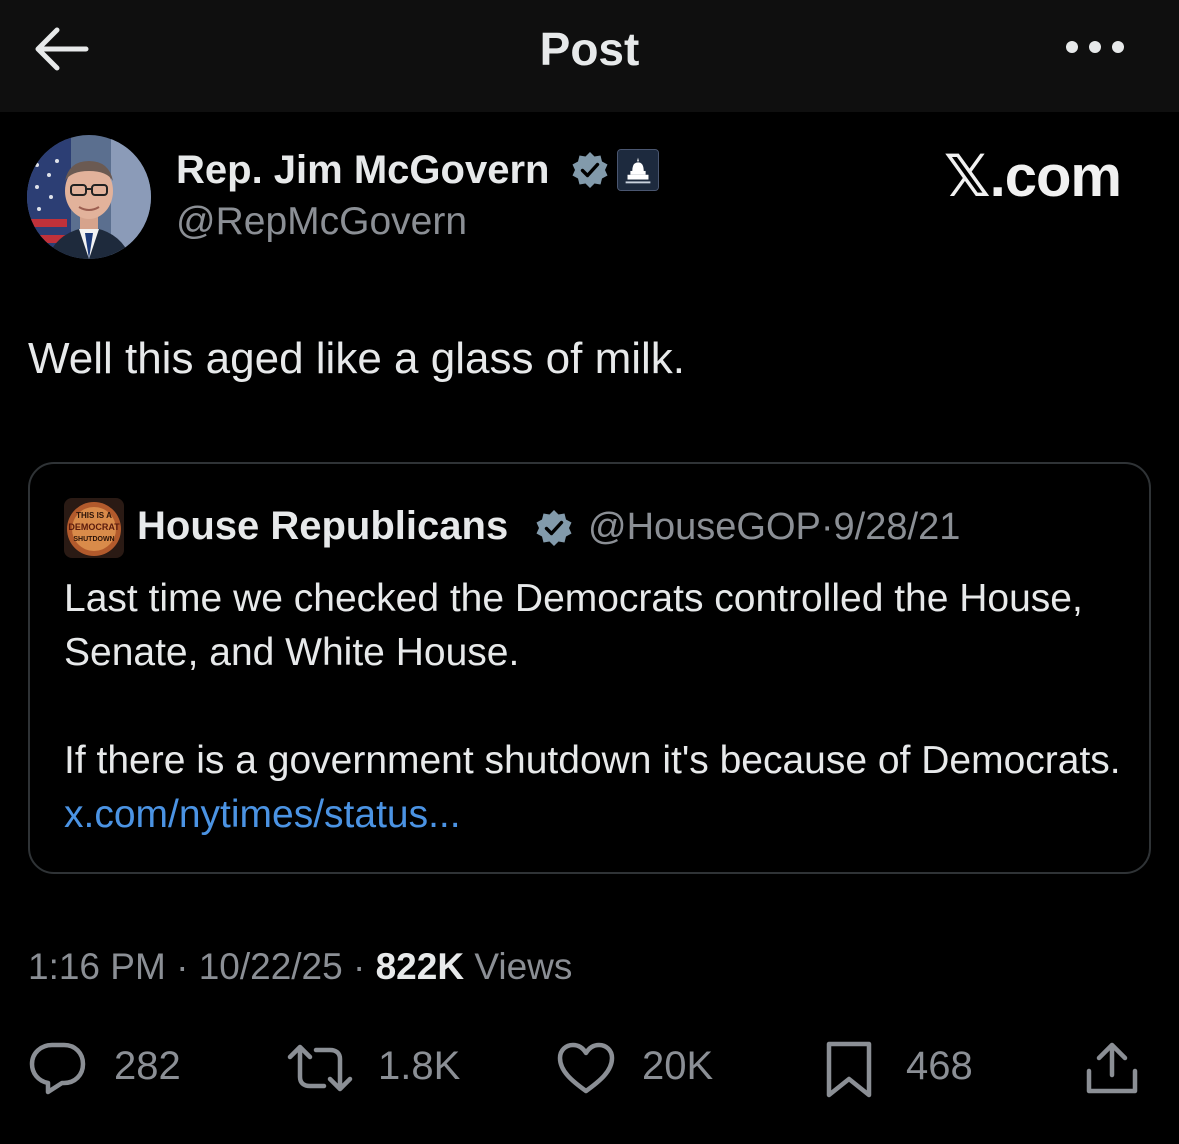 This screenshot has height=1144, width=1179. I want to click on repost-count: 1.8K, so click(419, 1066).